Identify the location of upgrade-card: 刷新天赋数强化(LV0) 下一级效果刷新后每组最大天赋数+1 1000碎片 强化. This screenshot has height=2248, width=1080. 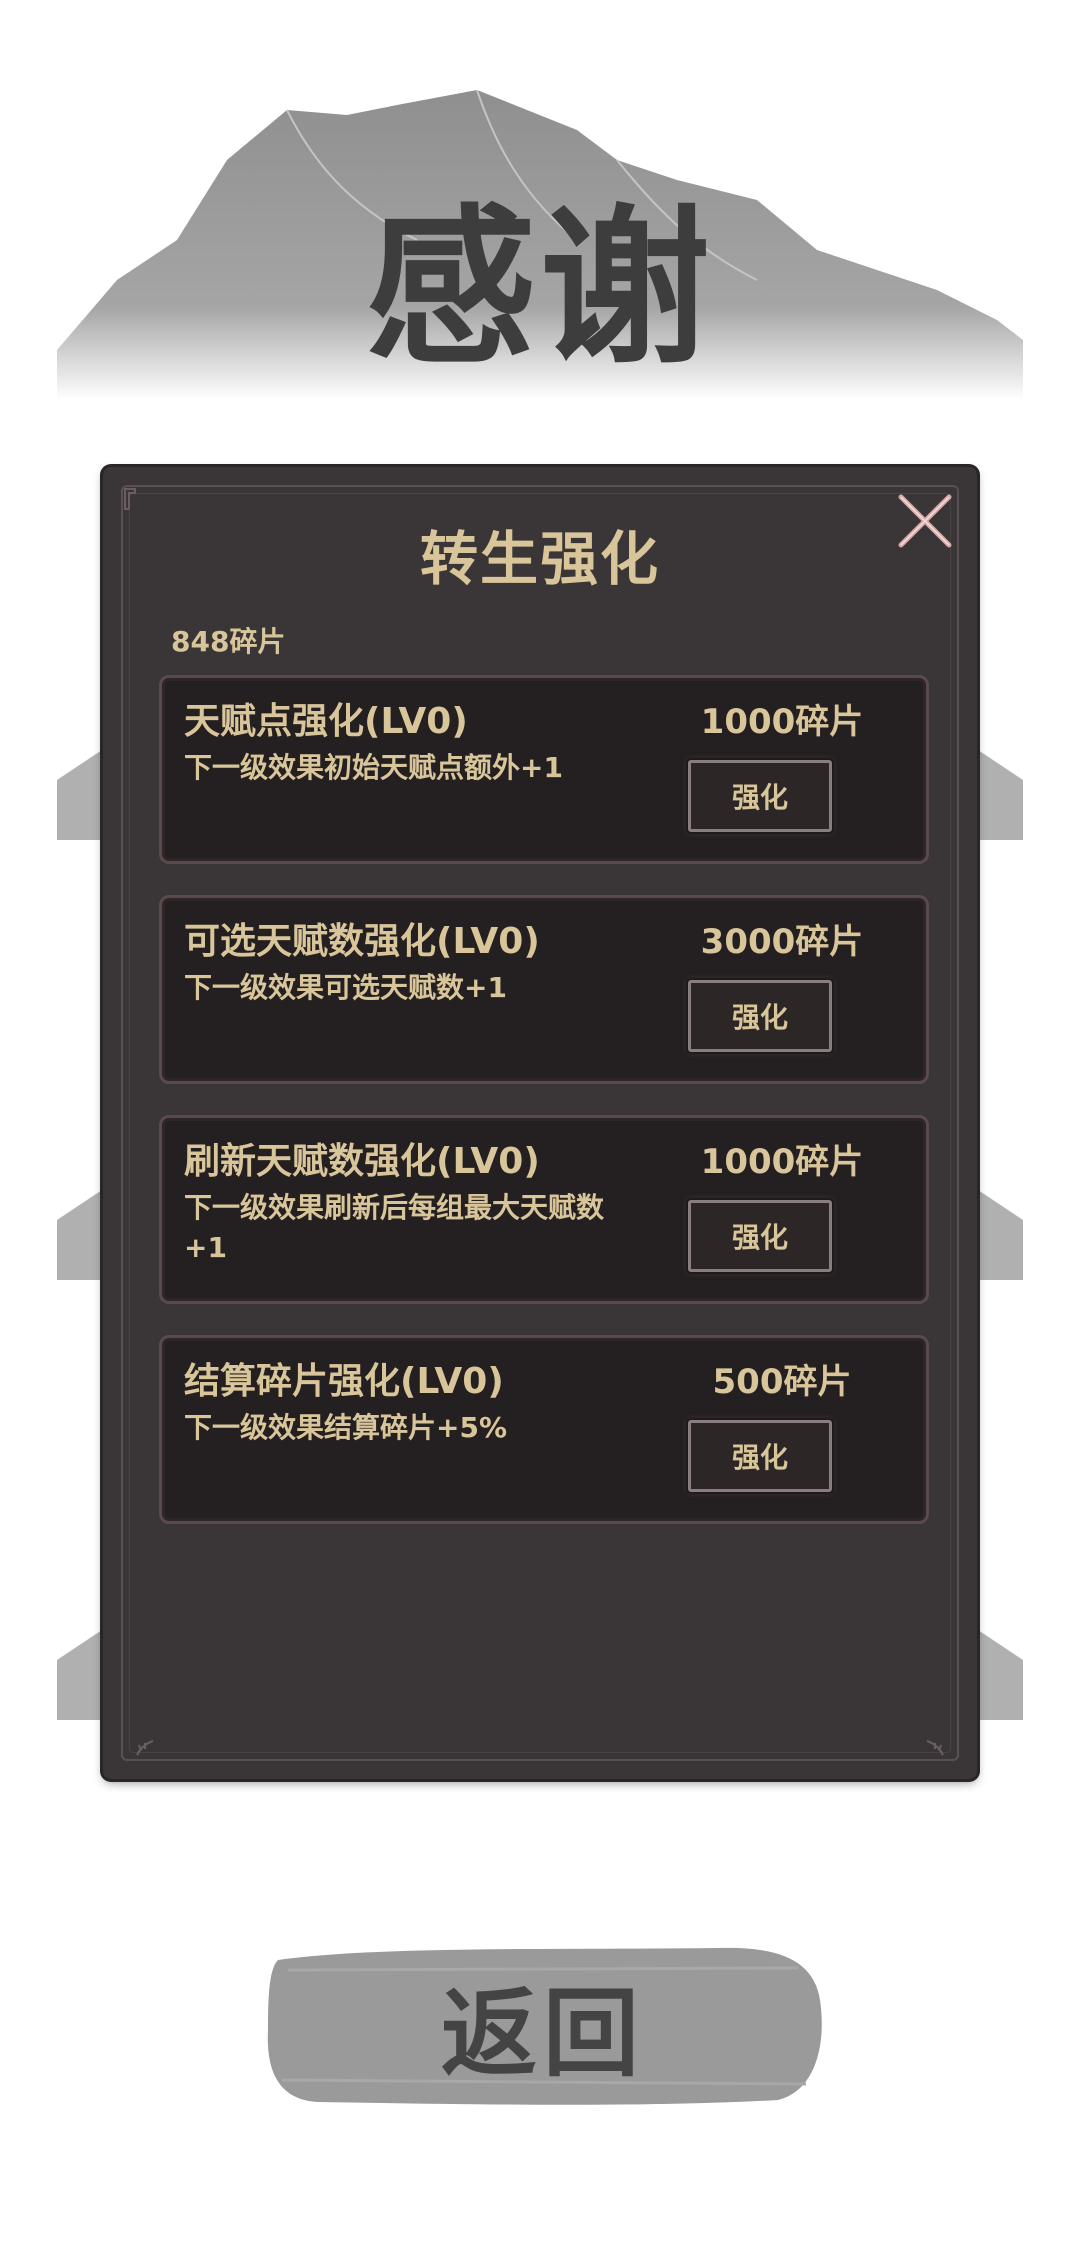
(544, 1209).